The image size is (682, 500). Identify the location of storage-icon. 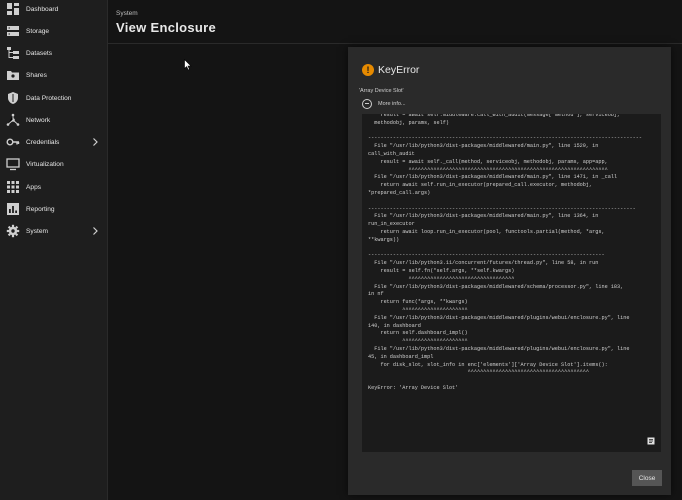
(13, 31).